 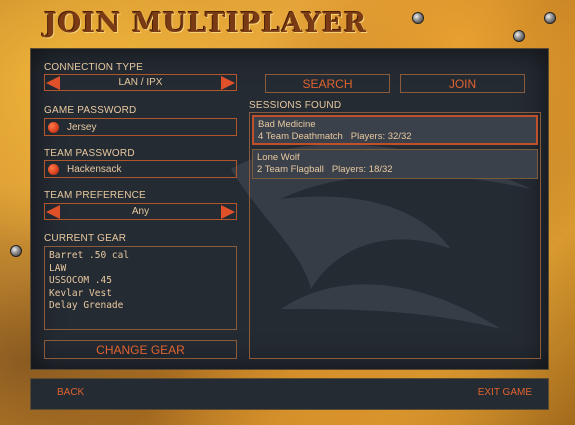 I want to click on team-preference-selector: Any, so click(x=140, y=211).